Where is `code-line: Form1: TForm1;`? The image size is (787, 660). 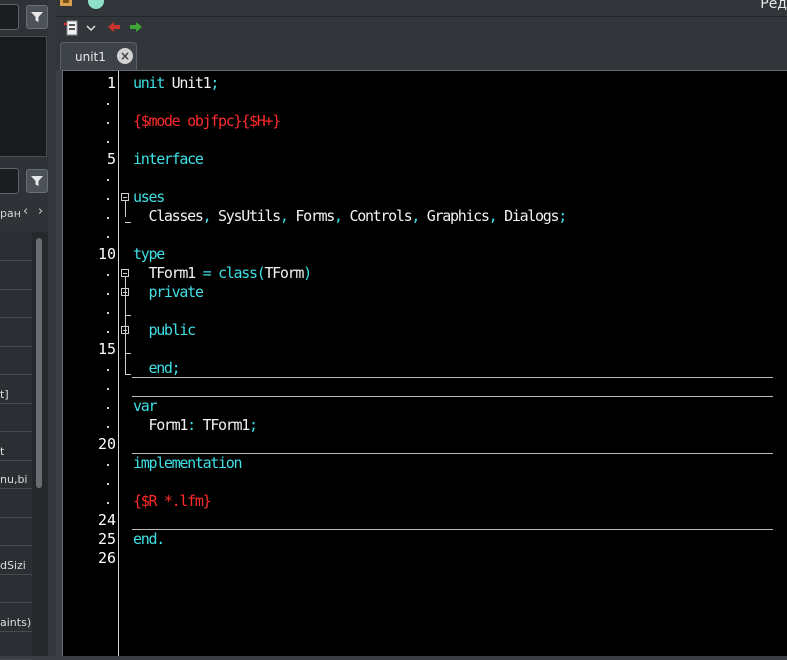
code-line: Form1: TForm1; is located at coordinates (195, 425).